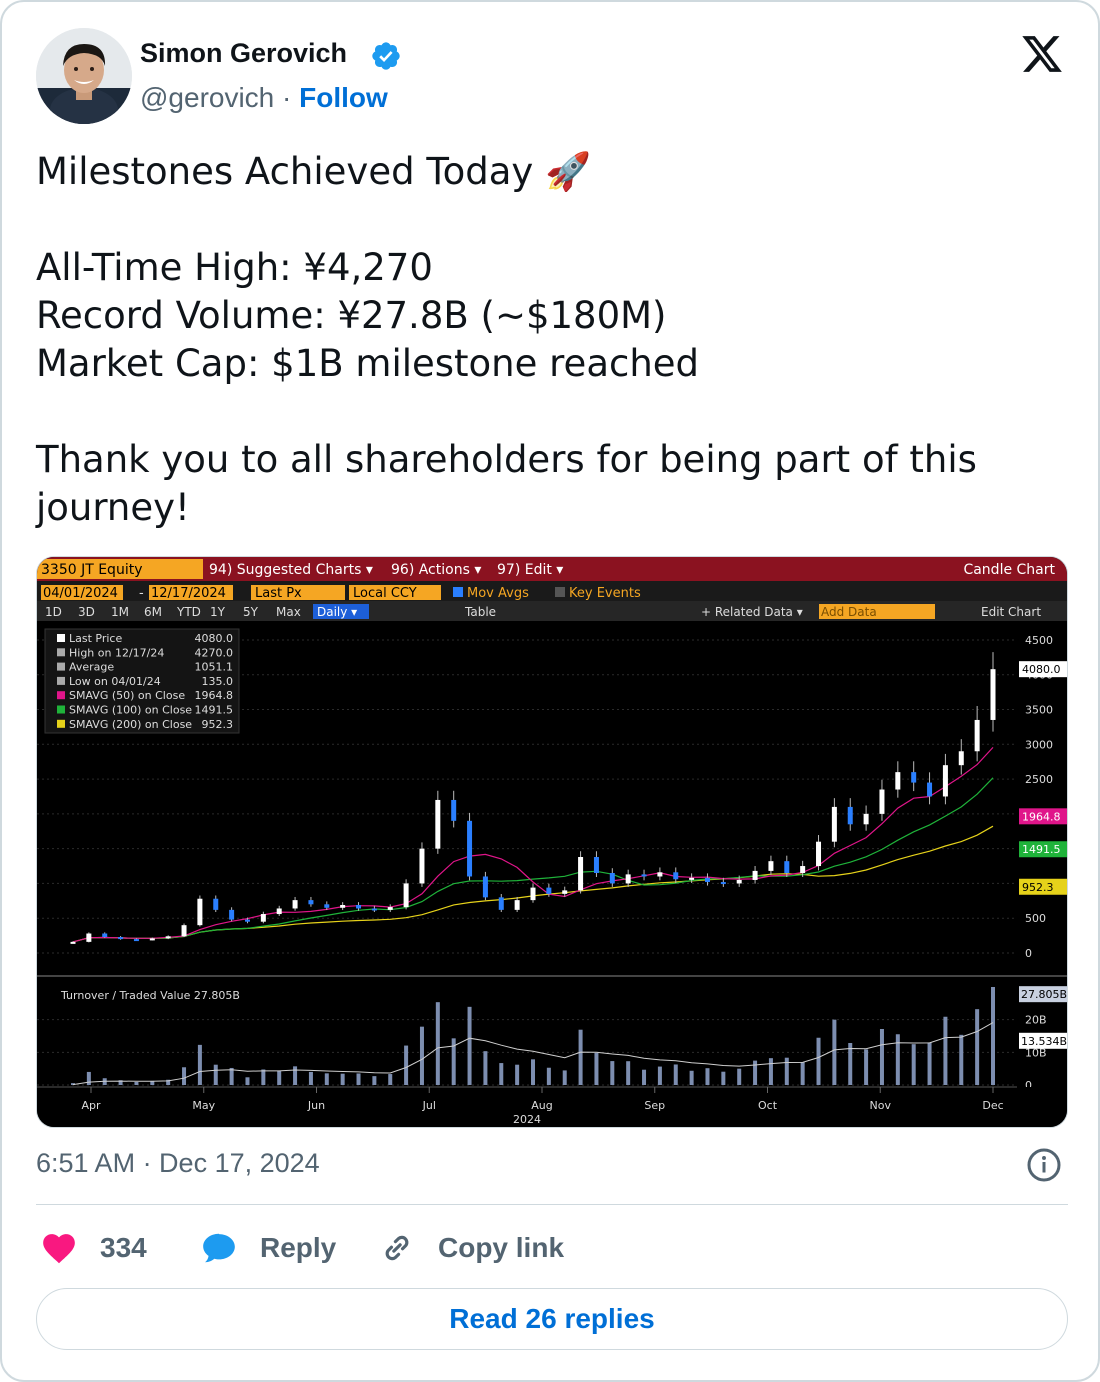 This screenshot has width=1100, height=1382. What do you see at coordinates (397, 1248) in the screenshot?
I see `link-icon` at bounding box center [397, 1248].